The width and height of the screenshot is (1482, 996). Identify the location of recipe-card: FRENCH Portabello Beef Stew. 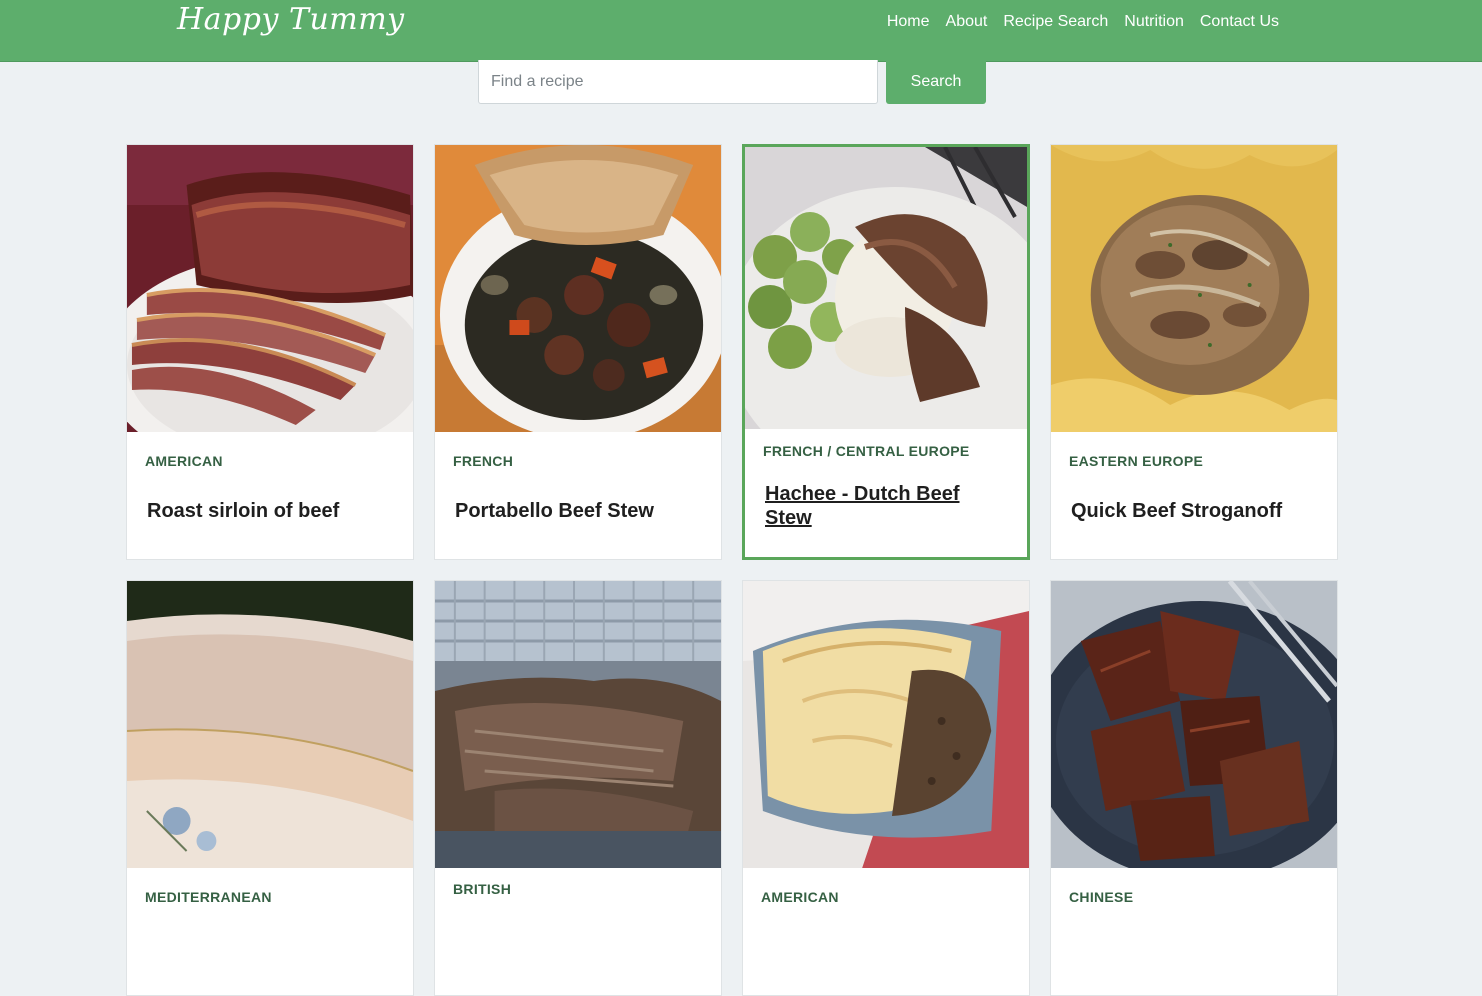
(578, 352).